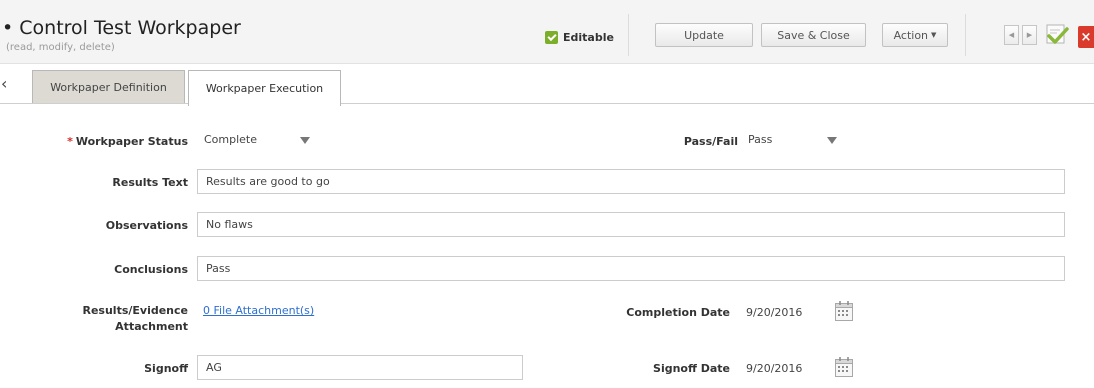 The image size is (1094, 388). What do you see at coordinates (264, 88) in the screenshot?
I see `tab-workpaper-execution: Workpaper Execution` at bounding box center [264, 88].